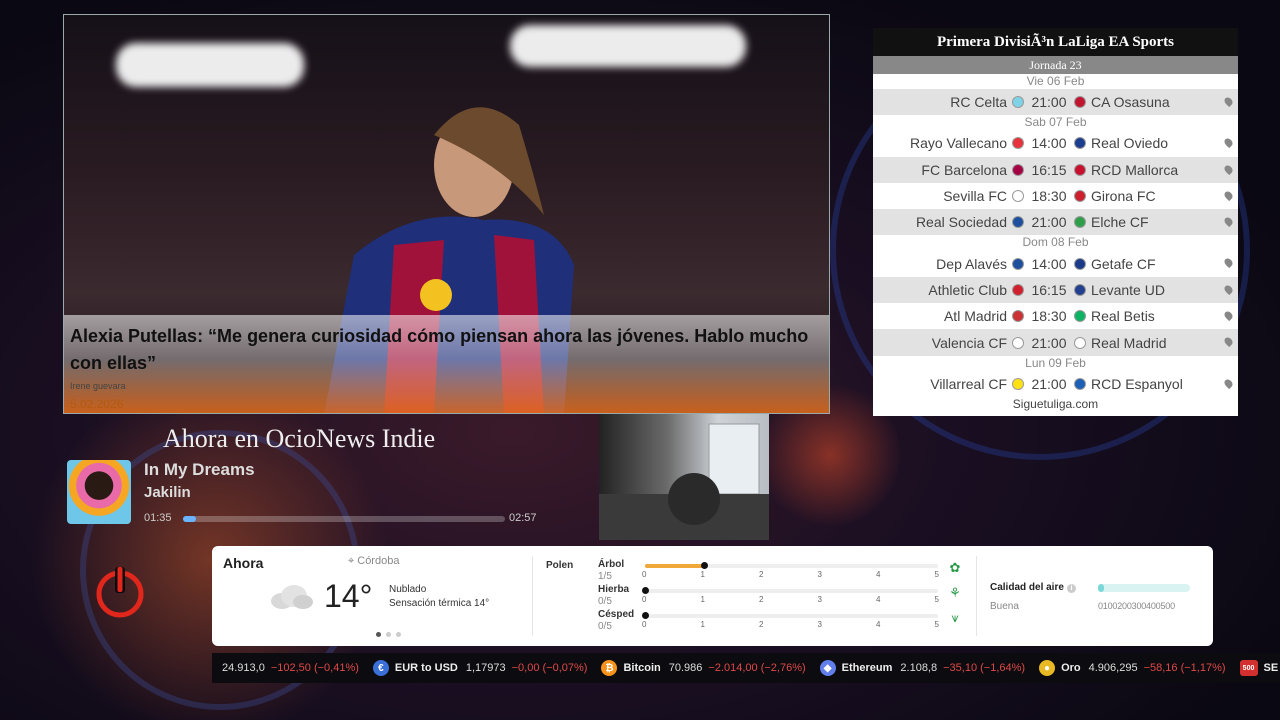  Describe the element at coordinates (97, 404) in the screenshot. I see `news-date: 5.02.2026` at that location.